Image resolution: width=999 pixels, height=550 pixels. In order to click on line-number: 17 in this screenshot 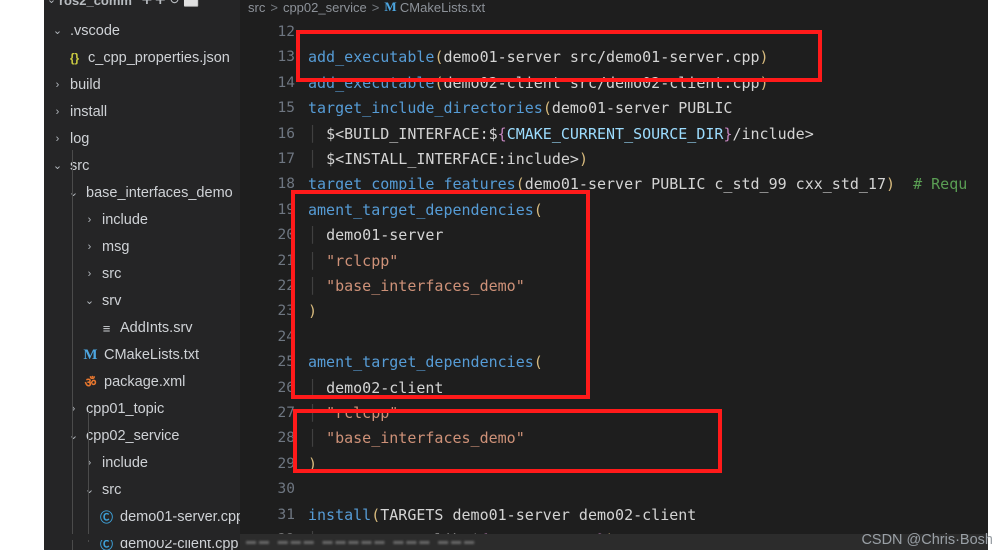, I will do `click(286, 159)`.